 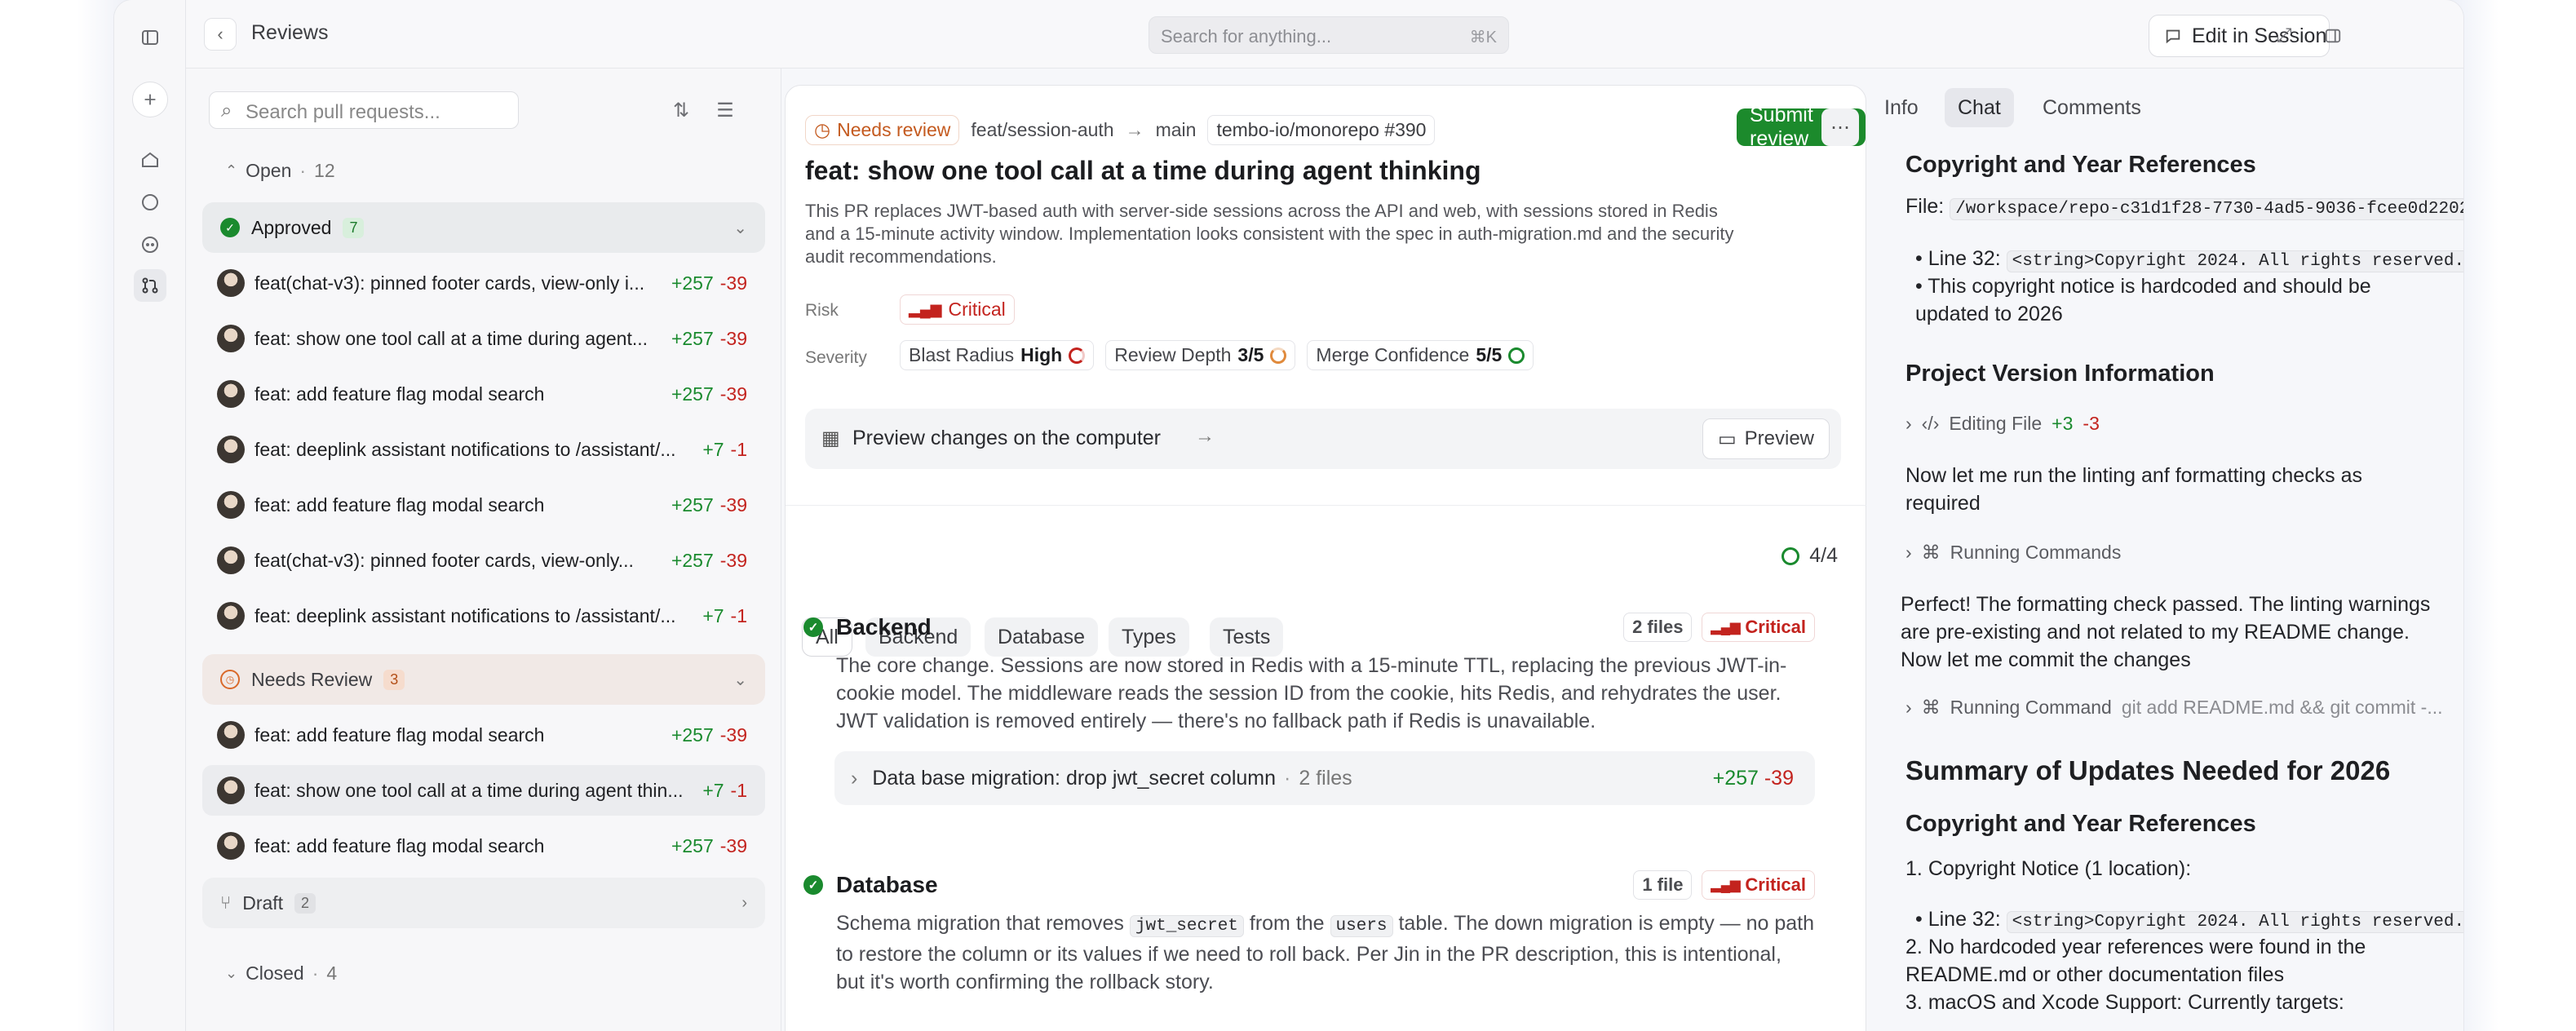 What do you see at coordinates (150, 244) in the screenshot?
I see `bot-icon` at bounding box center [150, 244].